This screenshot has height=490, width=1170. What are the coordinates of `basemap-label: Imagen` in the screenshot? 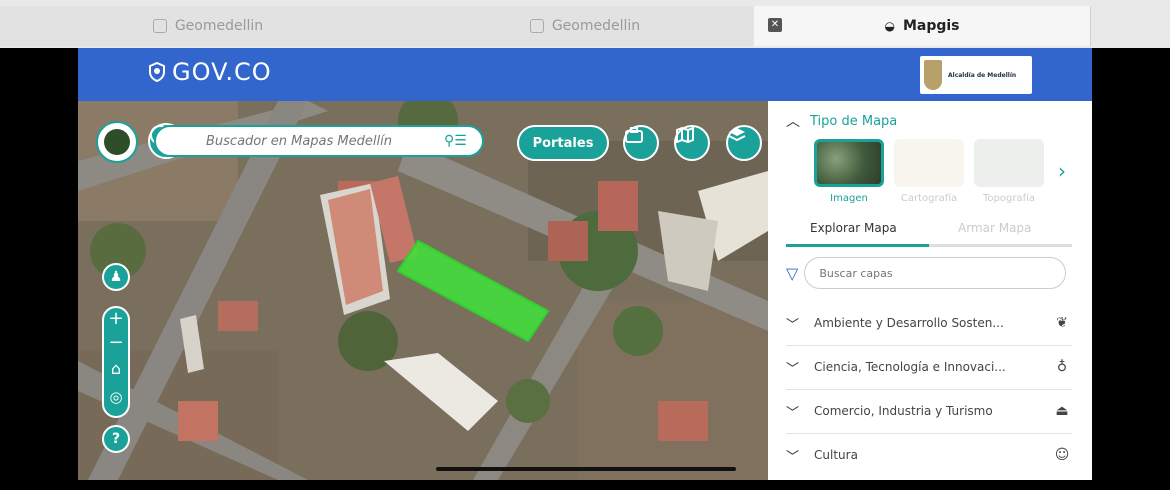 It's located at (849, 198).